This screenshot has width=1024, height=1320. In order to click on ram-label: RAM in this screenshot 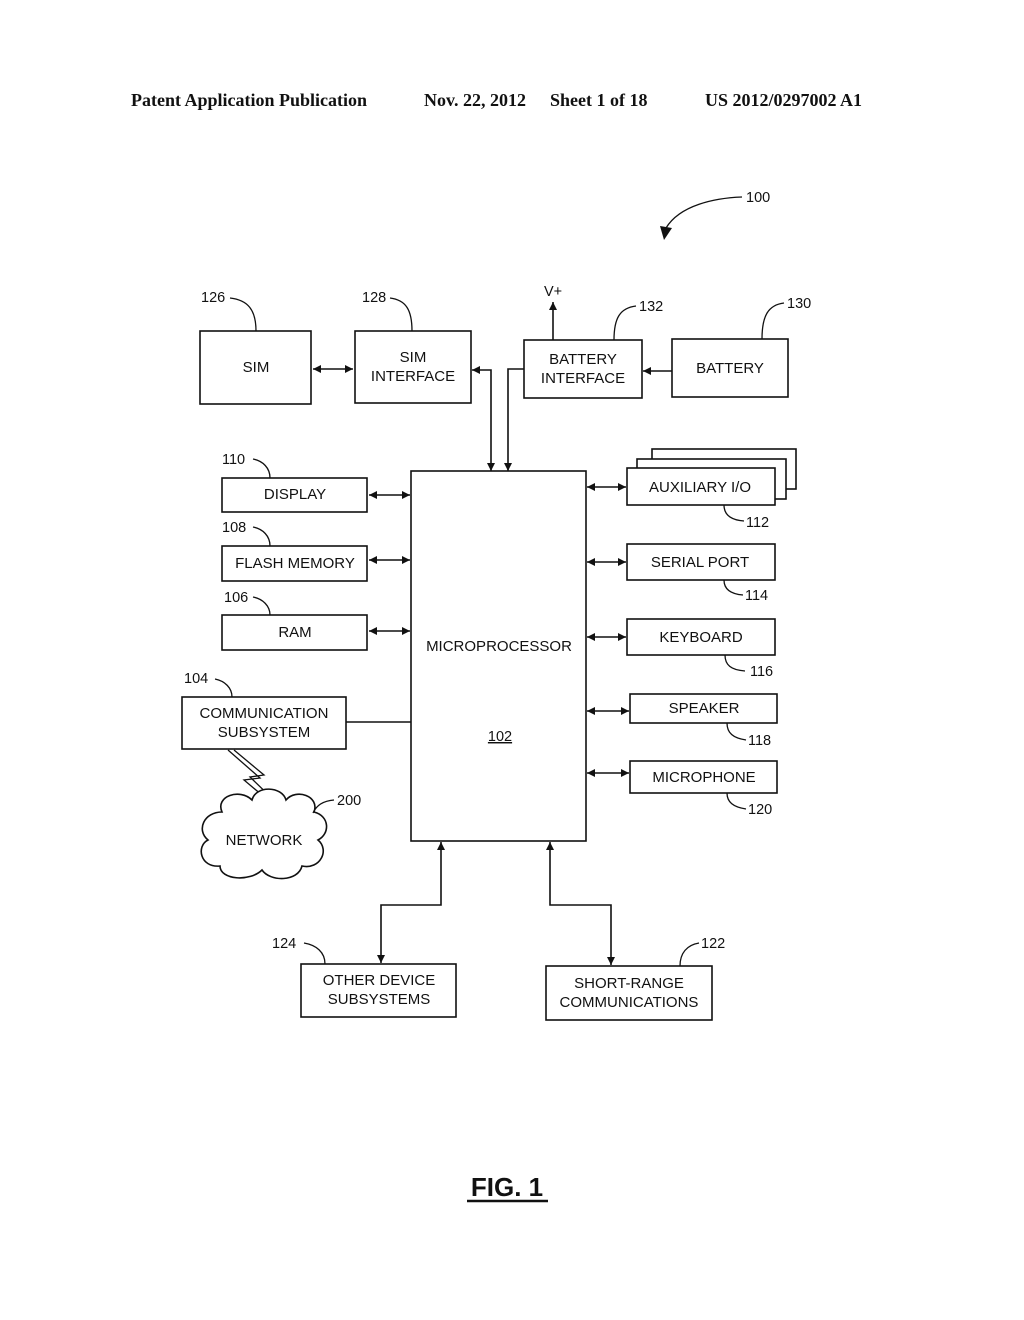, I will do `click(294, 632)`.